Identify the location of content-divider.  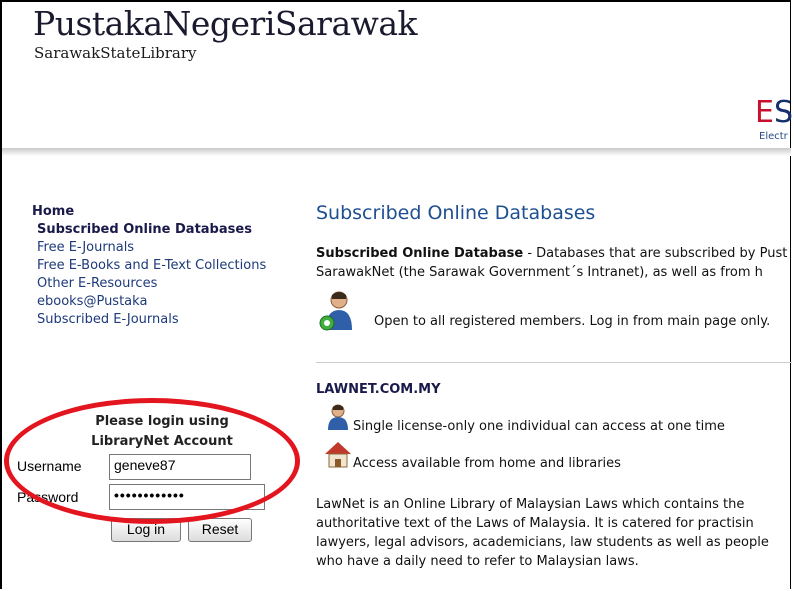
(554, 362).